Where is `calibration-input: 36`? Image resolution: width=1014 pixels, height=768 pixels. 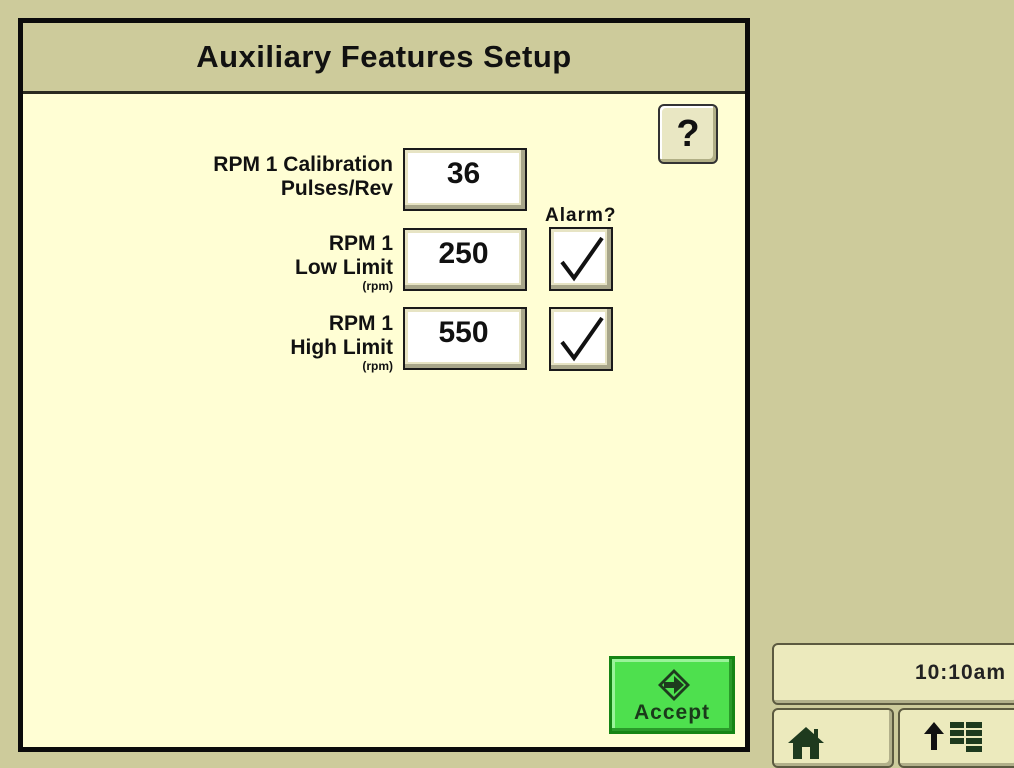 calibration-input: 36 is located at coordinates (465, 179).